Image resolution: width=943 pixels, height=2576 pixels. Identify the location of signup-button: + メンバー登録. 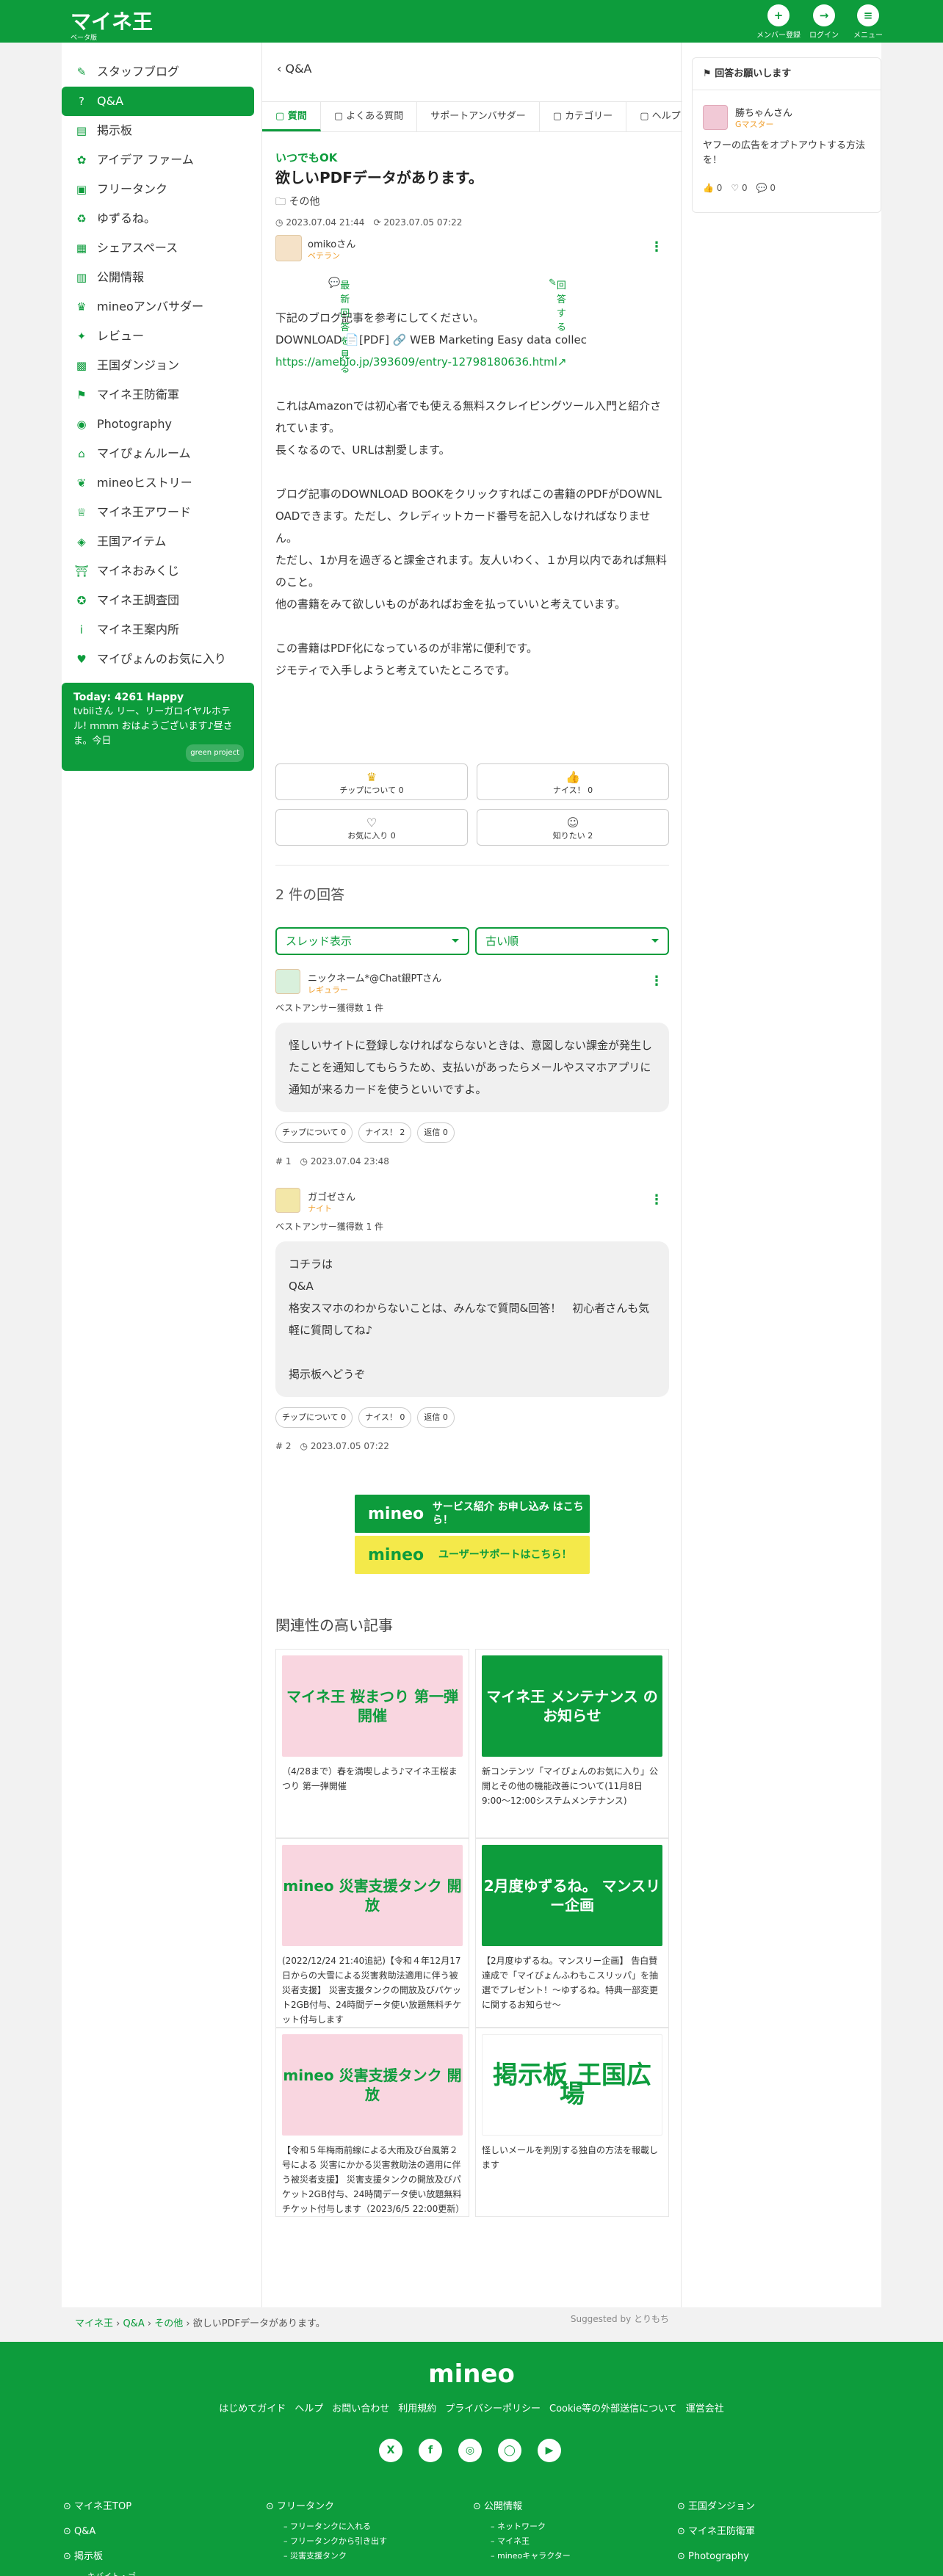
(778, 22).